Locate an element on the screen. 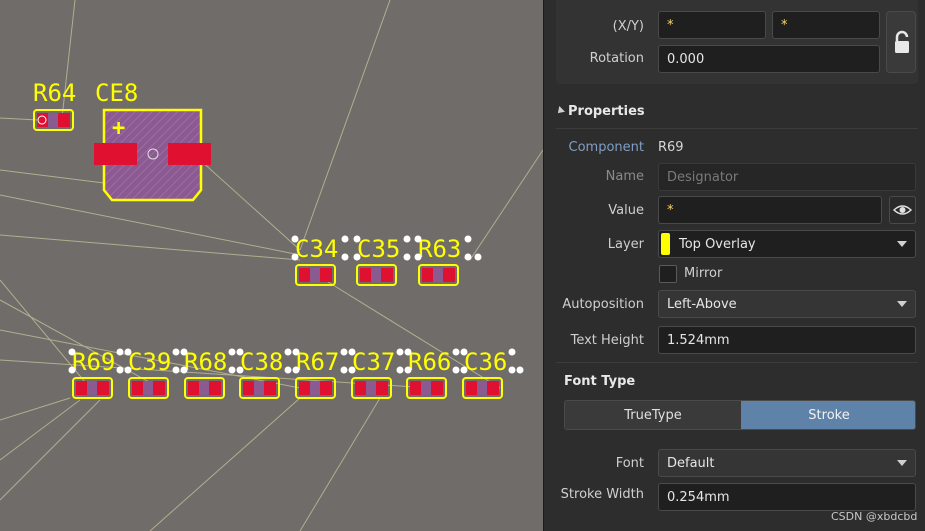 This screenshot has height=531, width=925. component-c39 is located at coordinates (148, 388).